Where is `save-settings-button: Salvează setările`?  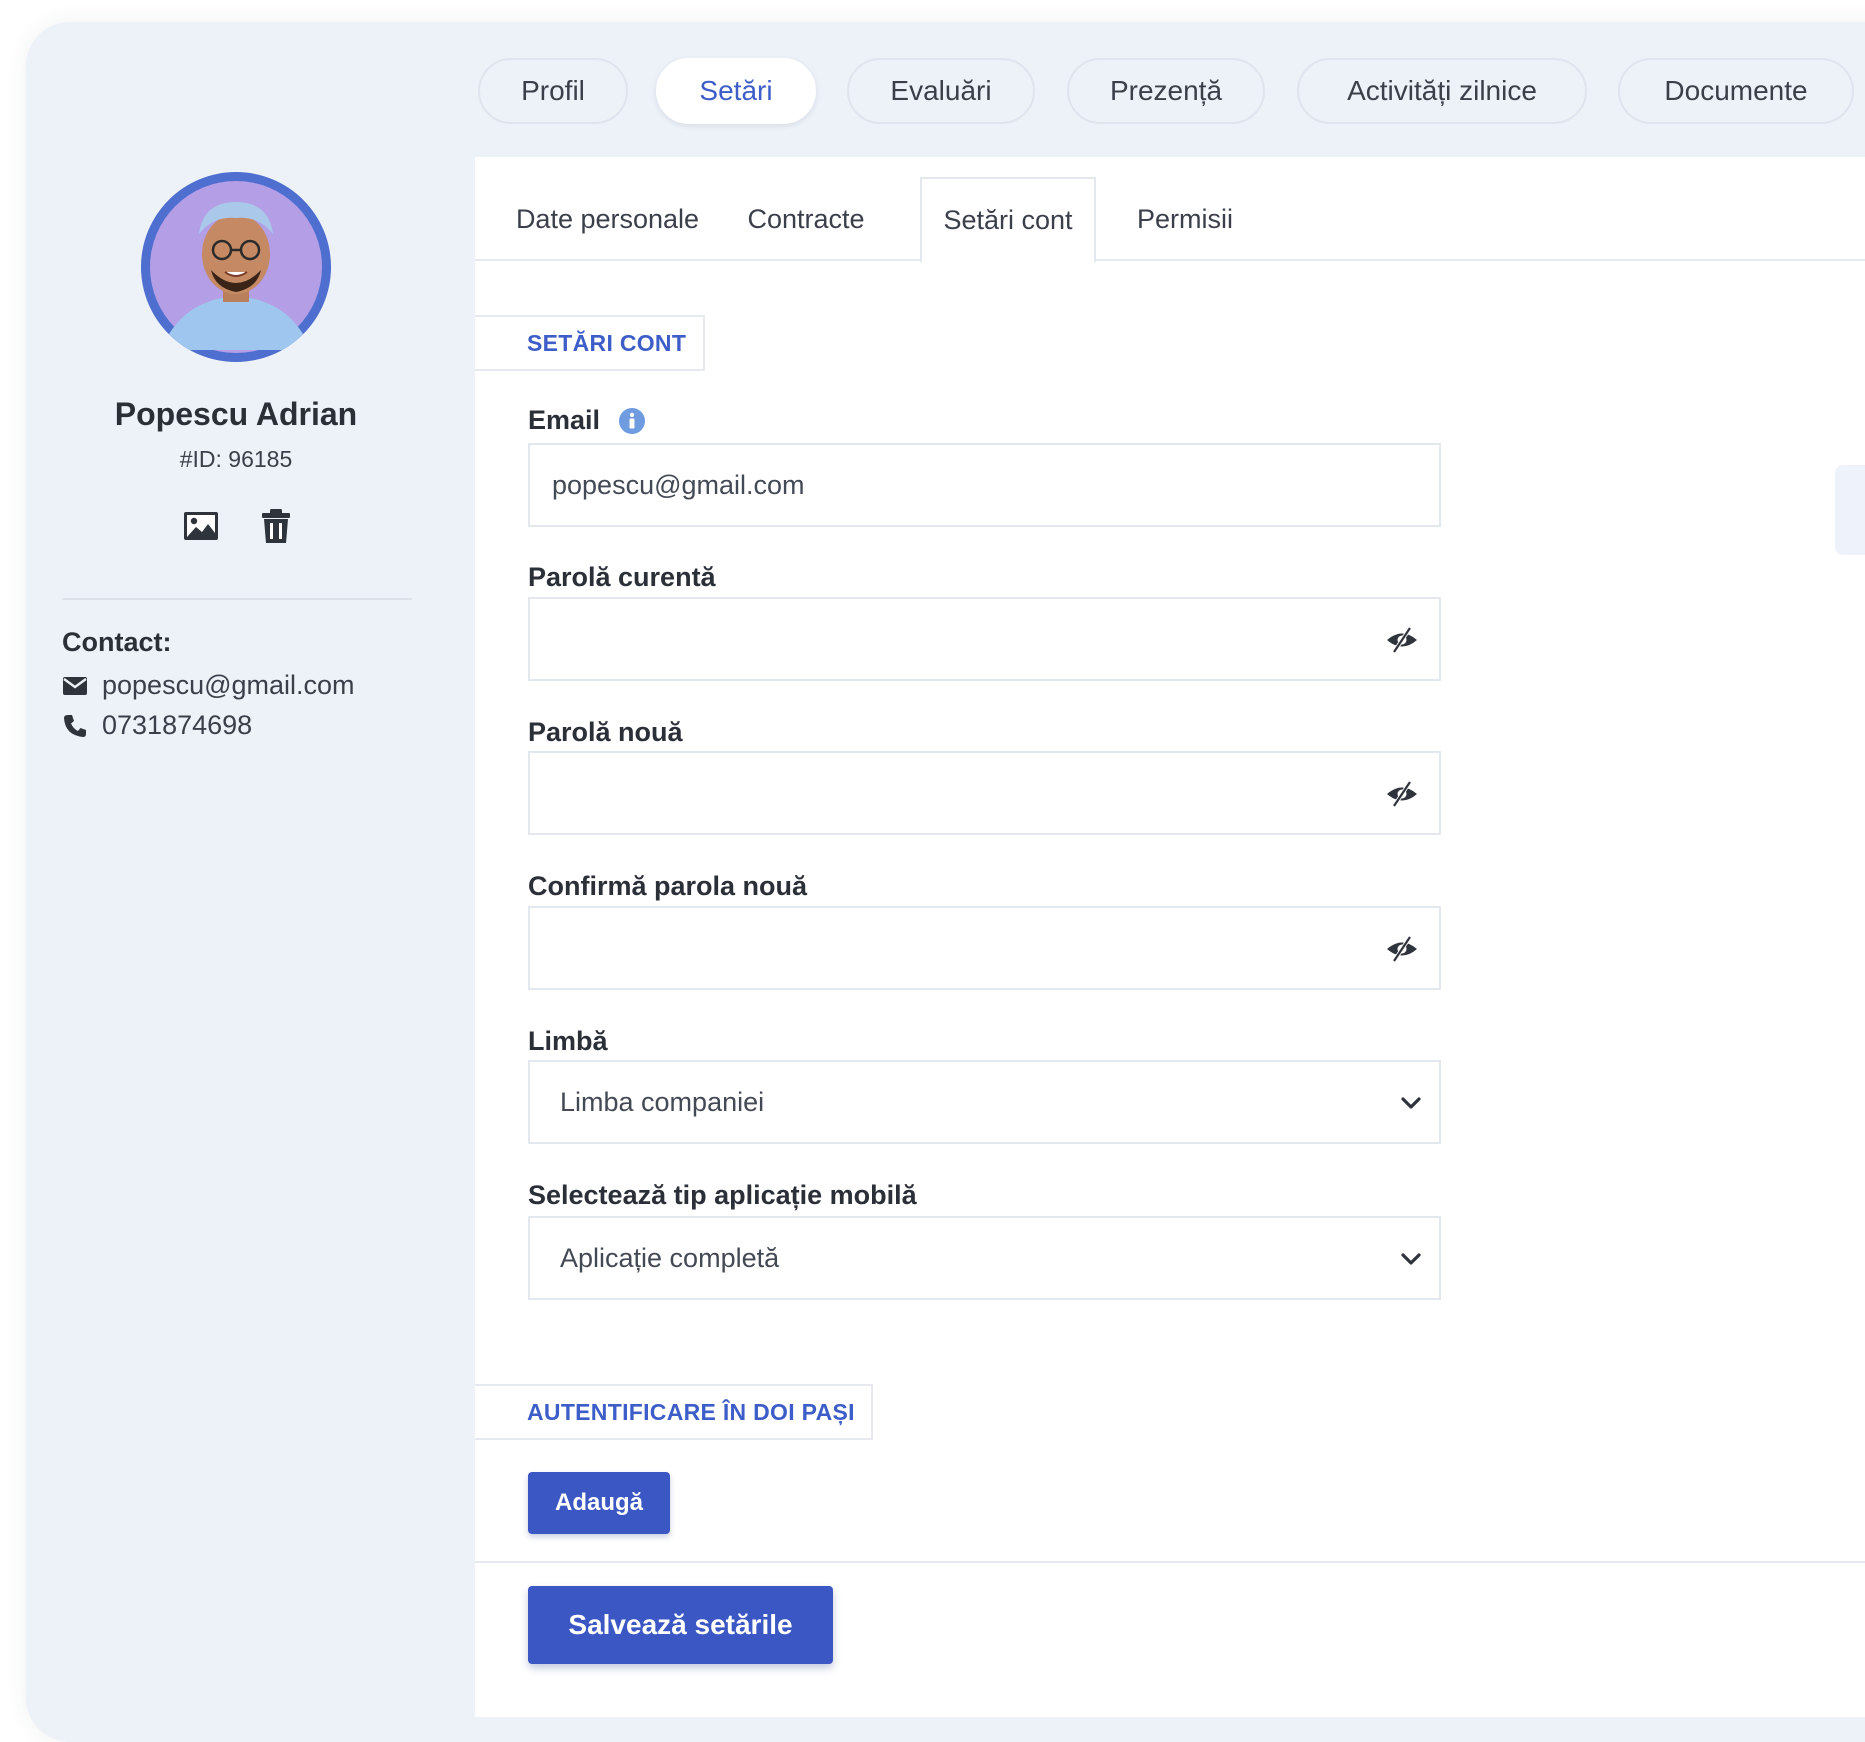 save-settings-button: Salvează setările is located at coordinates (680, 1625).